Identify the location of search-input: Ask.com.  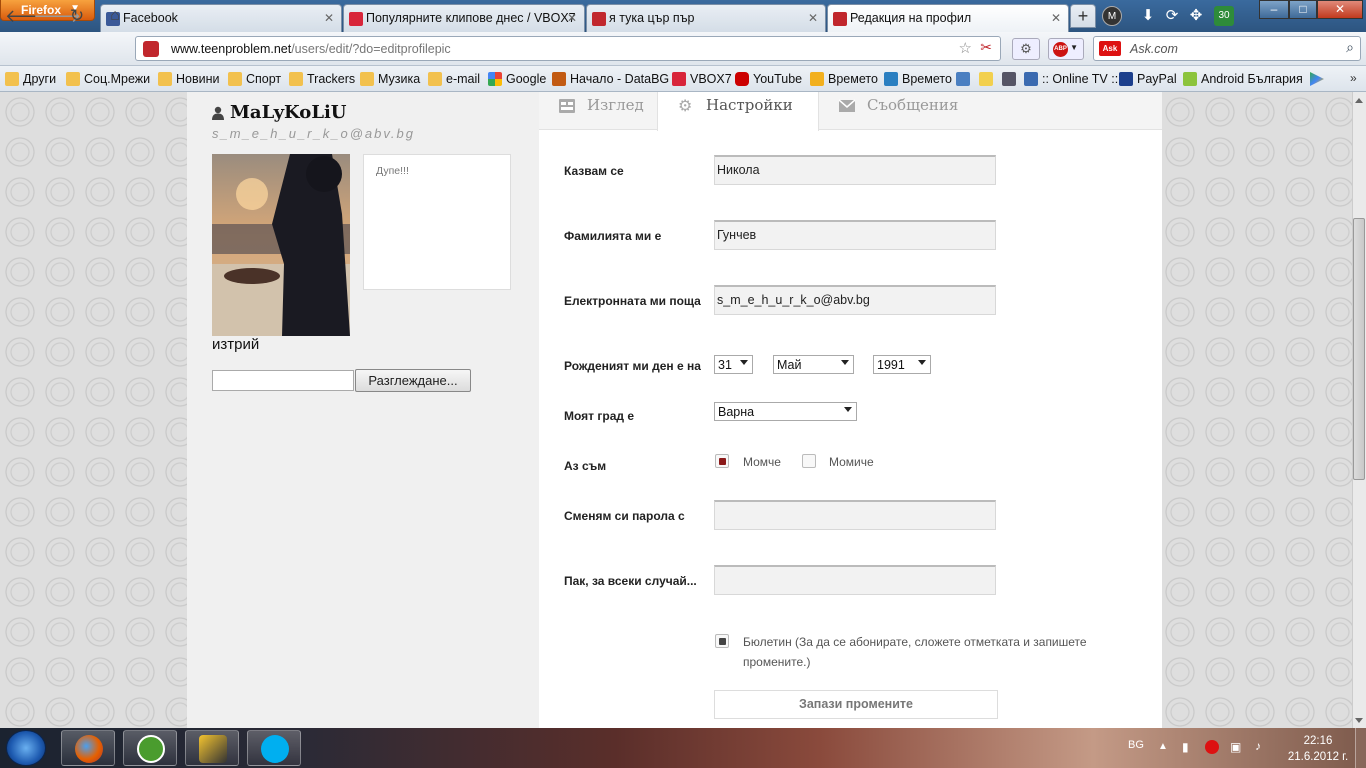
(1154, 49).